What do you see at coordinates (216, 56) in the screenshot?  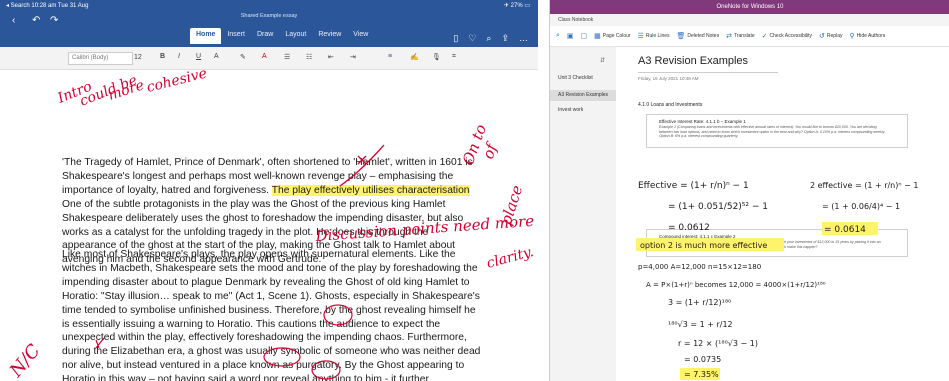 I see `font-color-icon: A` at bounding box center [216, 56].